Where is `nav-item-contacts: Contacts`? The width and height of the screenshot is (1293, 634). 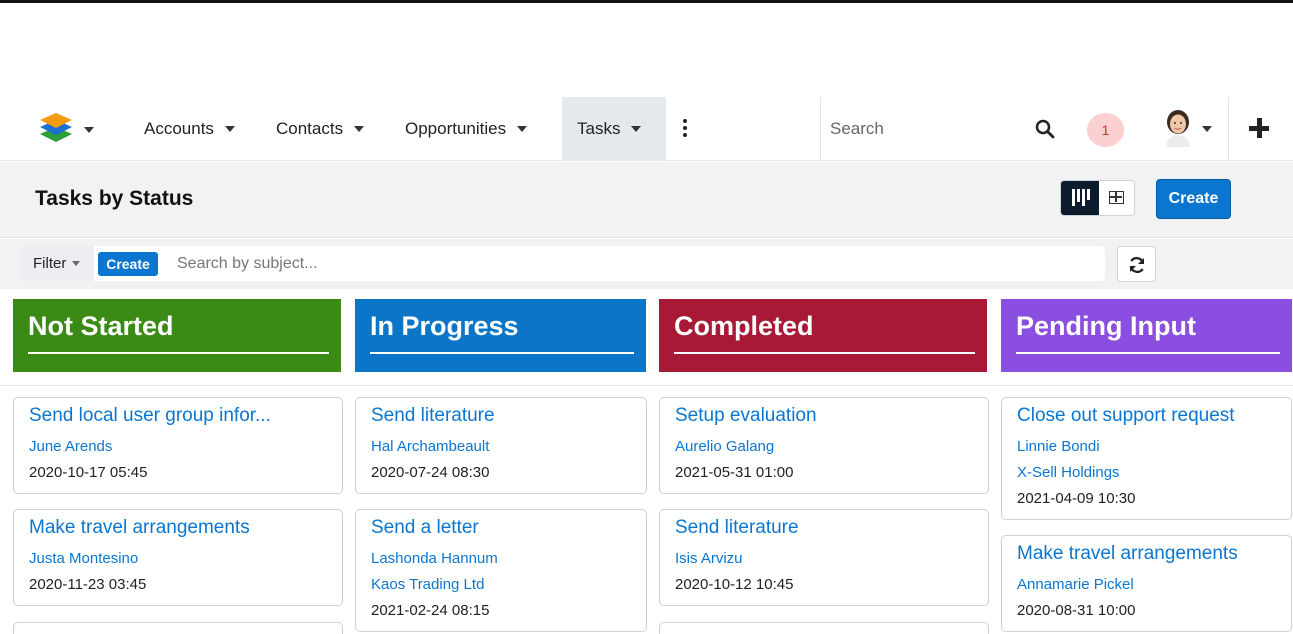
nav-item-contacts: Contacts is located at coordinates (320, 129).